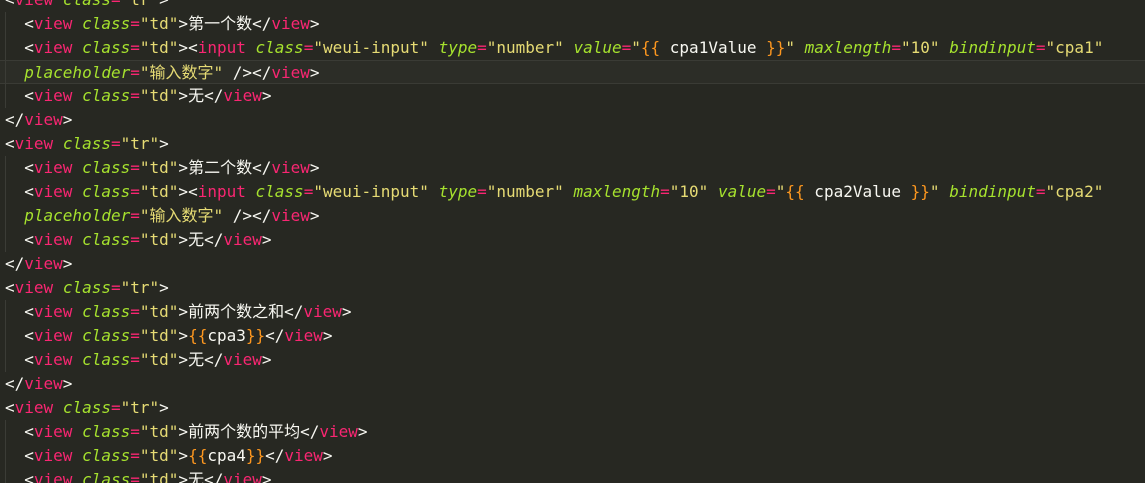 The image size is (1145, 483). What do you see at coordinates (597, 47) in the screenshot?
I see `attribute-name: value` at bounding box center [597, 47].